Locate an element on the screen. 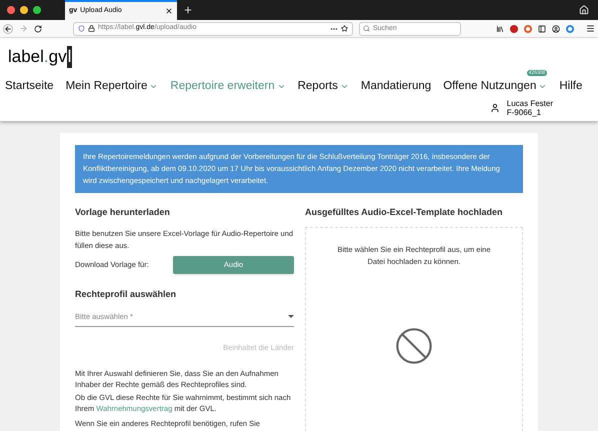  nav-menu-item: Mein Repertoire is located at coordinates (112, 87).